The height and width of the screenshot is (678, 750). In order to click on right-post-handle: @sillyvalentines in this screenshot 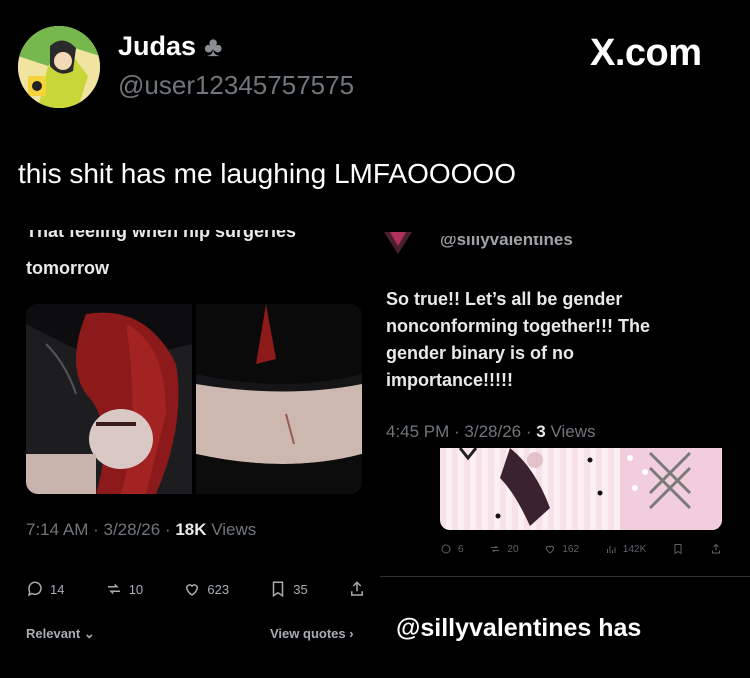, I will do `click(506, 242)`.